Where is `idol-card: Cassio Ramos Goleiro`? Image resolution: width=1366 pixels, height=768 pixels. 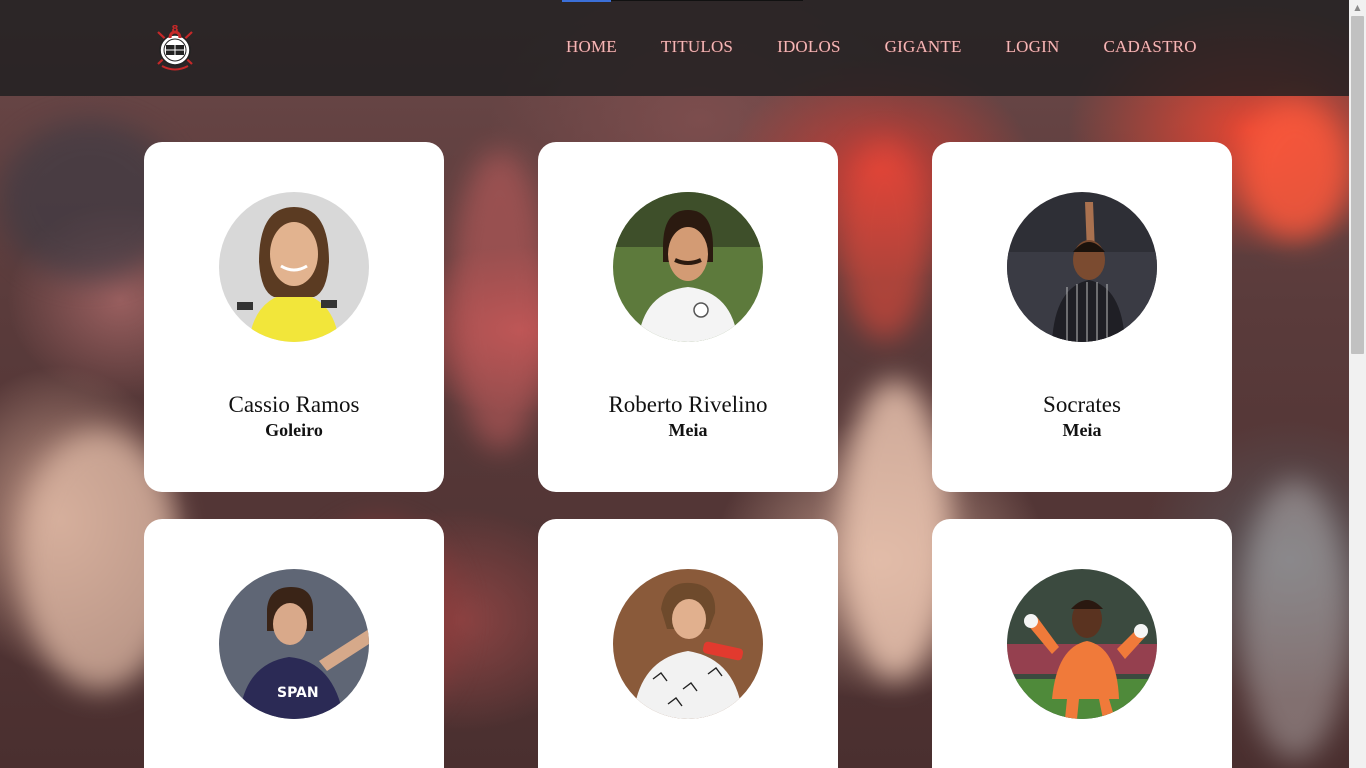
idol-card: Cassio Ramos Goleiro is located at coordinates (294, 317).